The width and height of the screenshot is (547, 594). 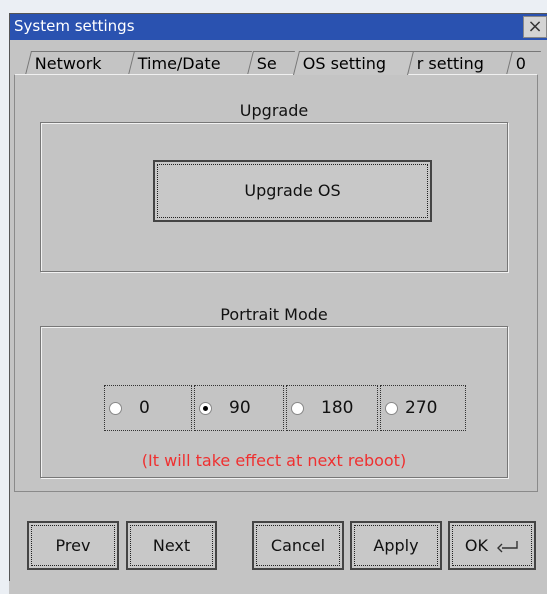 I want to click on reboot-note: (It will take effect at next reboot), so click(x=274, y=460).